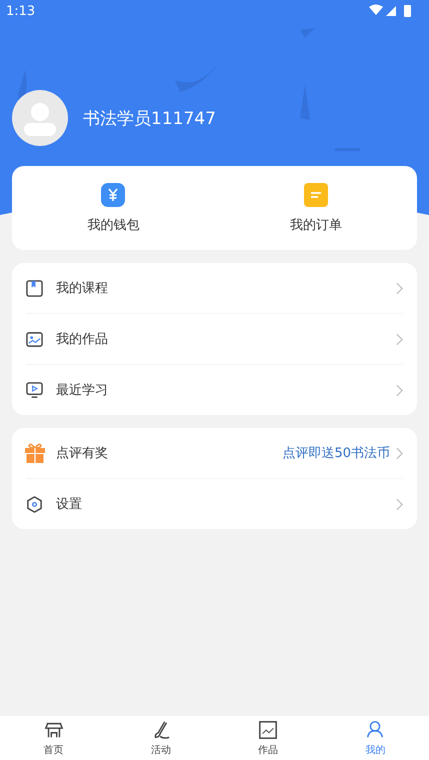 The width and height of the screenshot is (429, 760). I want to click on status-time: 1:13, so click(21, 11).